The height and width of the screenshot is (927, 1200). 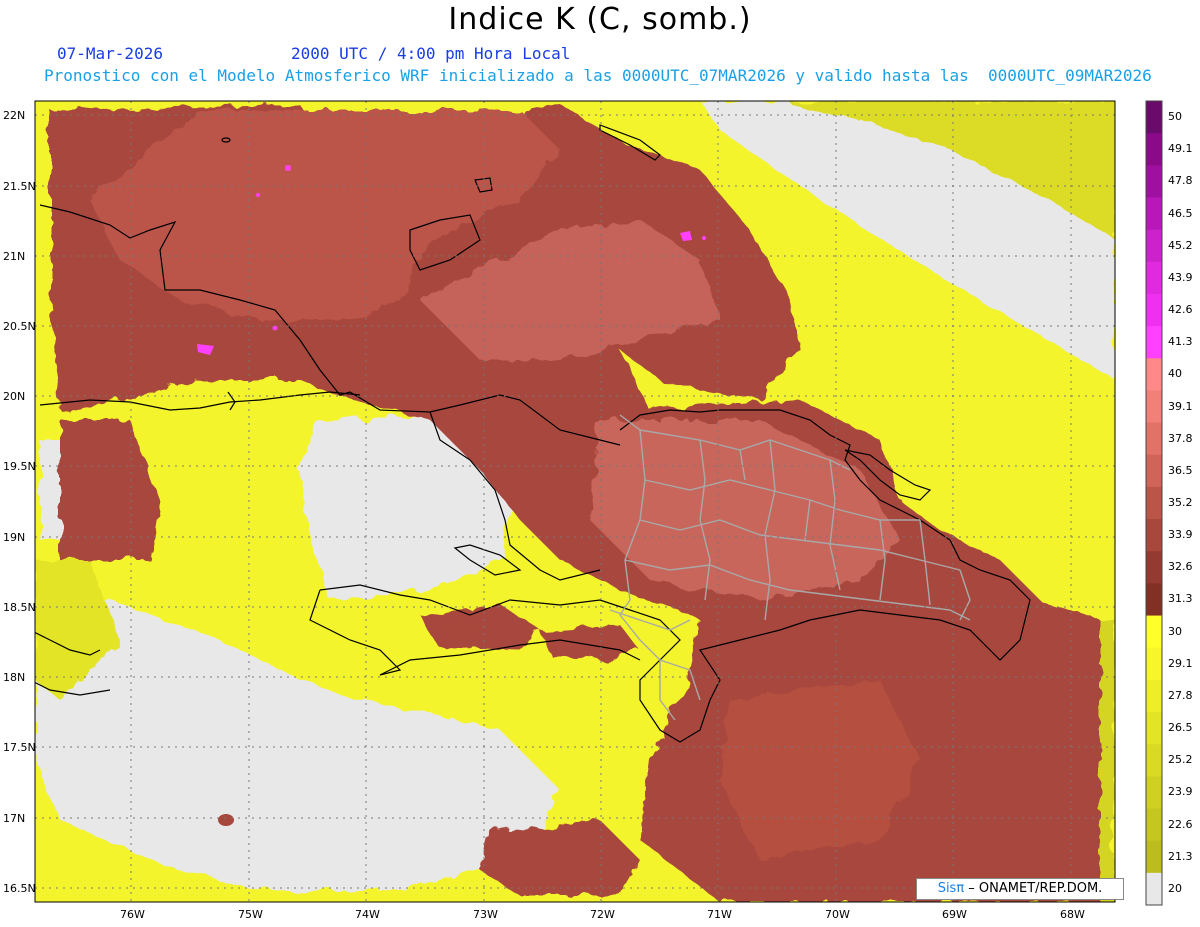 What do you see at coordinates (1180, 502) in the screenshot?
I see `colorbar-tick-label: 35.2` at bounding box center [1180, 502].